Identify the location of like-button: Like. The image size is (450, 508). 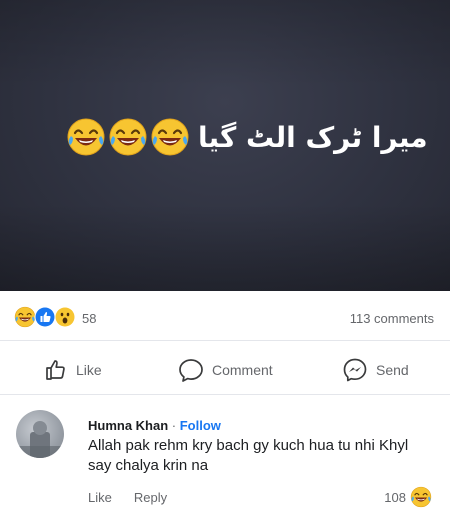
(73, 370).